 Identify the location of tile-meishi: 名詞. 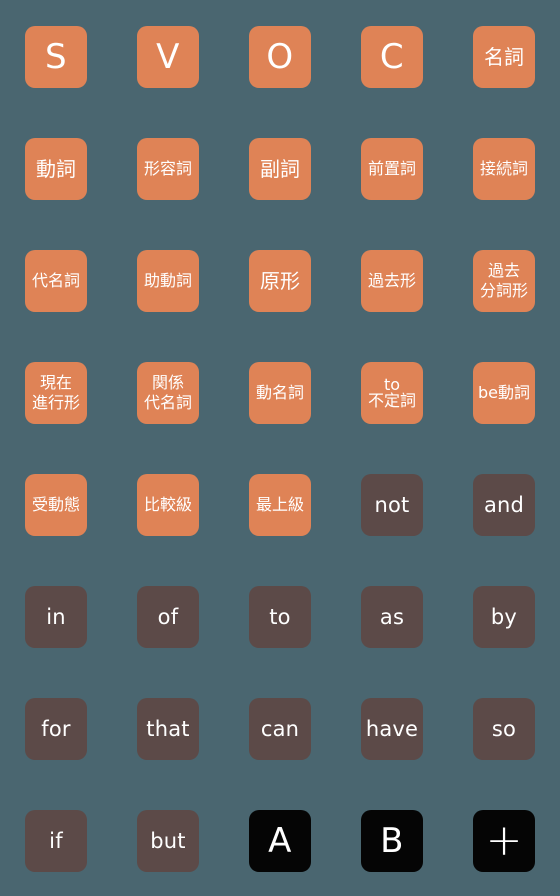
(504, 57).